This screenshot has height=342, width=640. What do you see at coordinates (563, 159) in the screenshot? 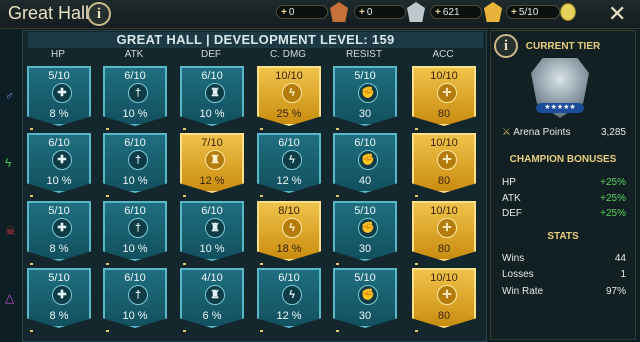
I see `champion-bonuses-heading: CHAMPION BONUSES` at bounding box center [563, 159].